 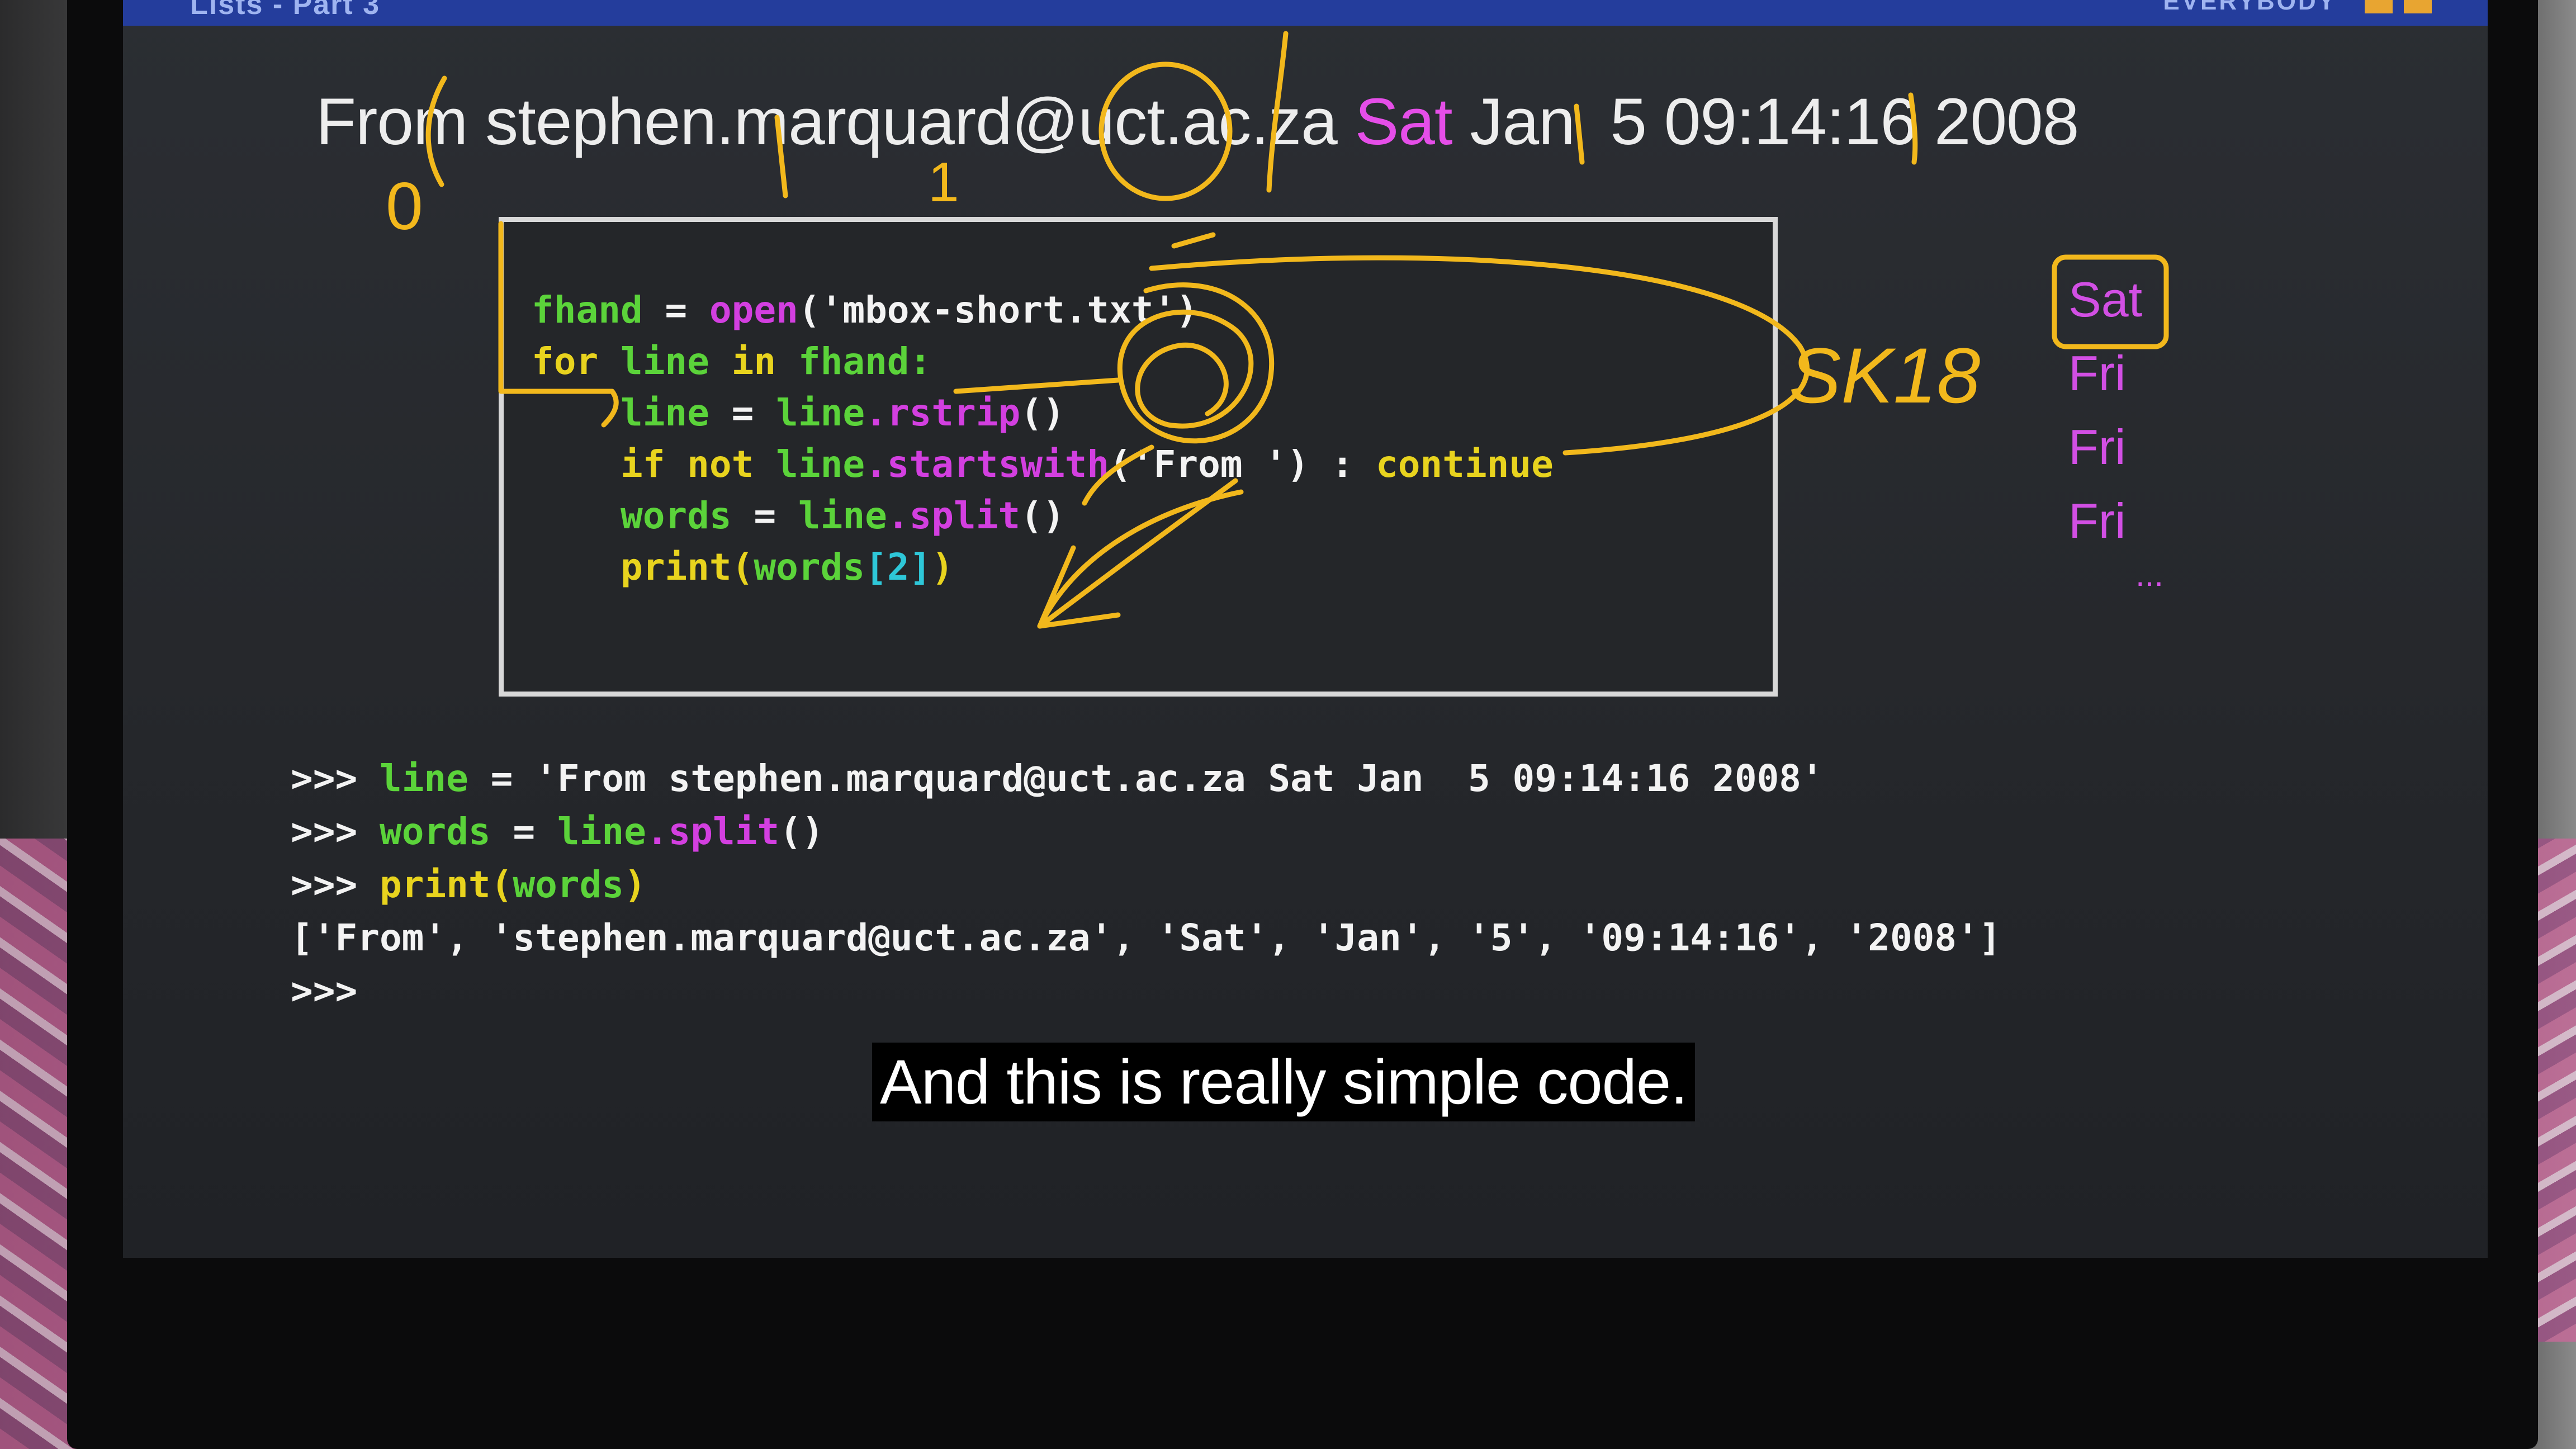 I want to click on code-token: [2], so click(x=899, y=567).